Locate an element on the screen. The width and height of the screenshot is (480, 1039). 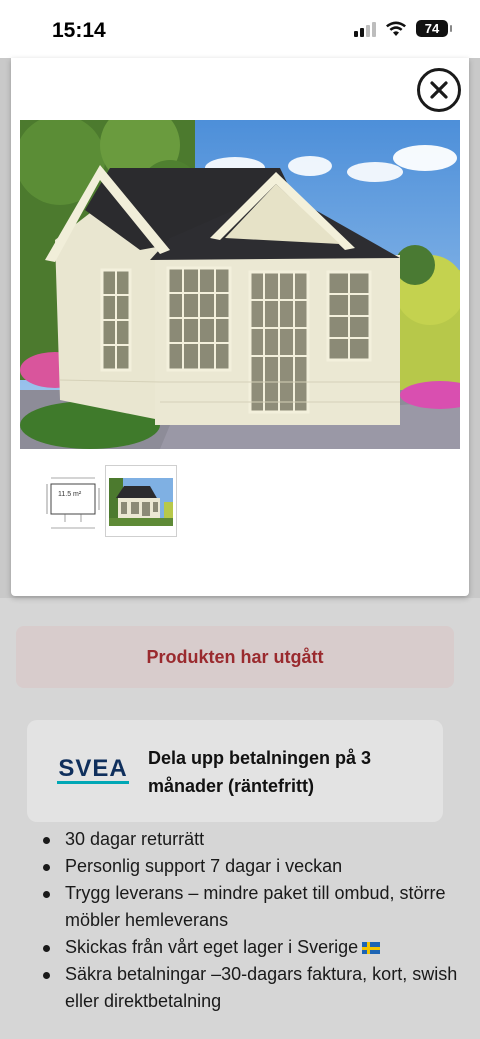
thumbnail-floor-plan: 11.5 m² is located at coordinates (72, 501).